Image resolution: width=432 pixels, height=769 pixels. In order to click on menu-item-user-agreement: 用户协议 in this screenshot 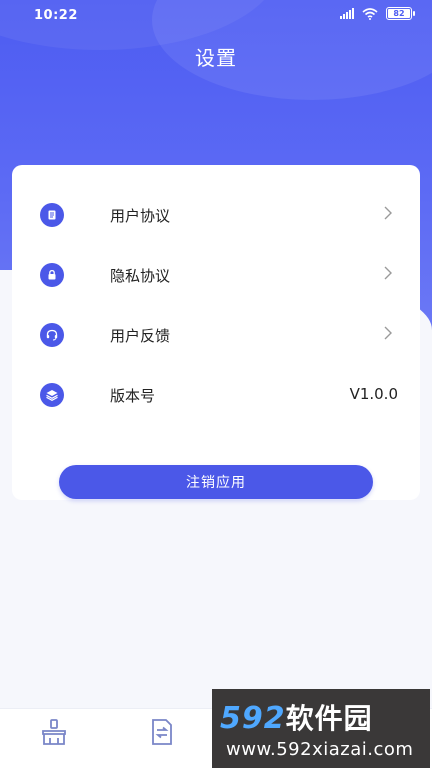, I will do `click(216, 215)`.